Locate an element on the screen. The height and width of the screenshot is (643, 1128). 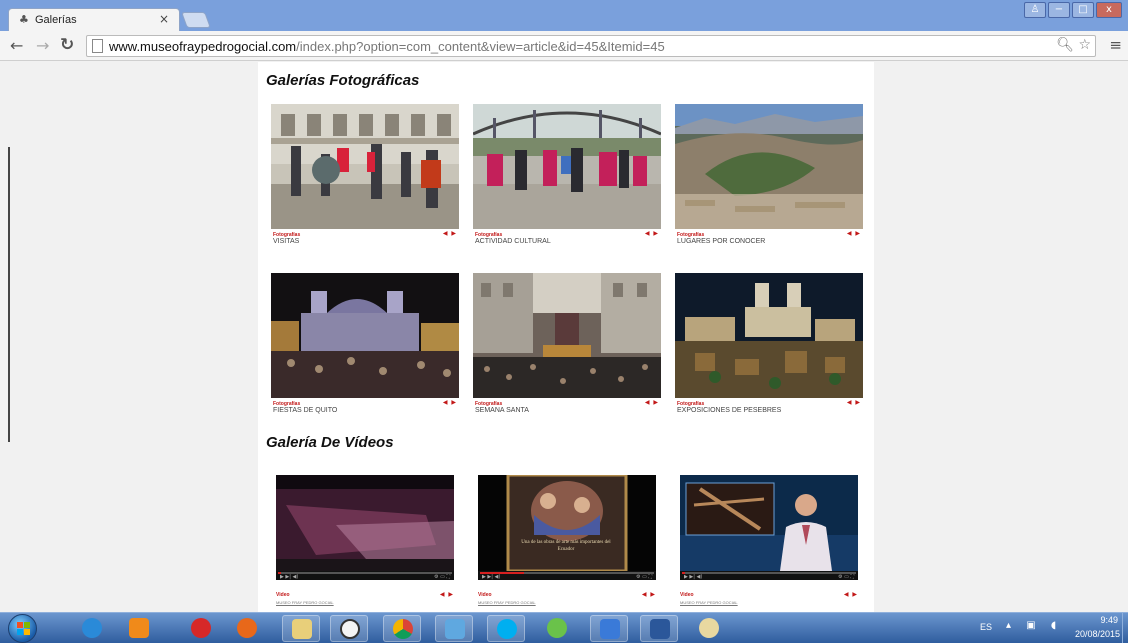
gallery-card-fiestas-de-quito: Fotografías ◀ ▶ FIESTAS DE QUITO is located at coordinates (365, 346).